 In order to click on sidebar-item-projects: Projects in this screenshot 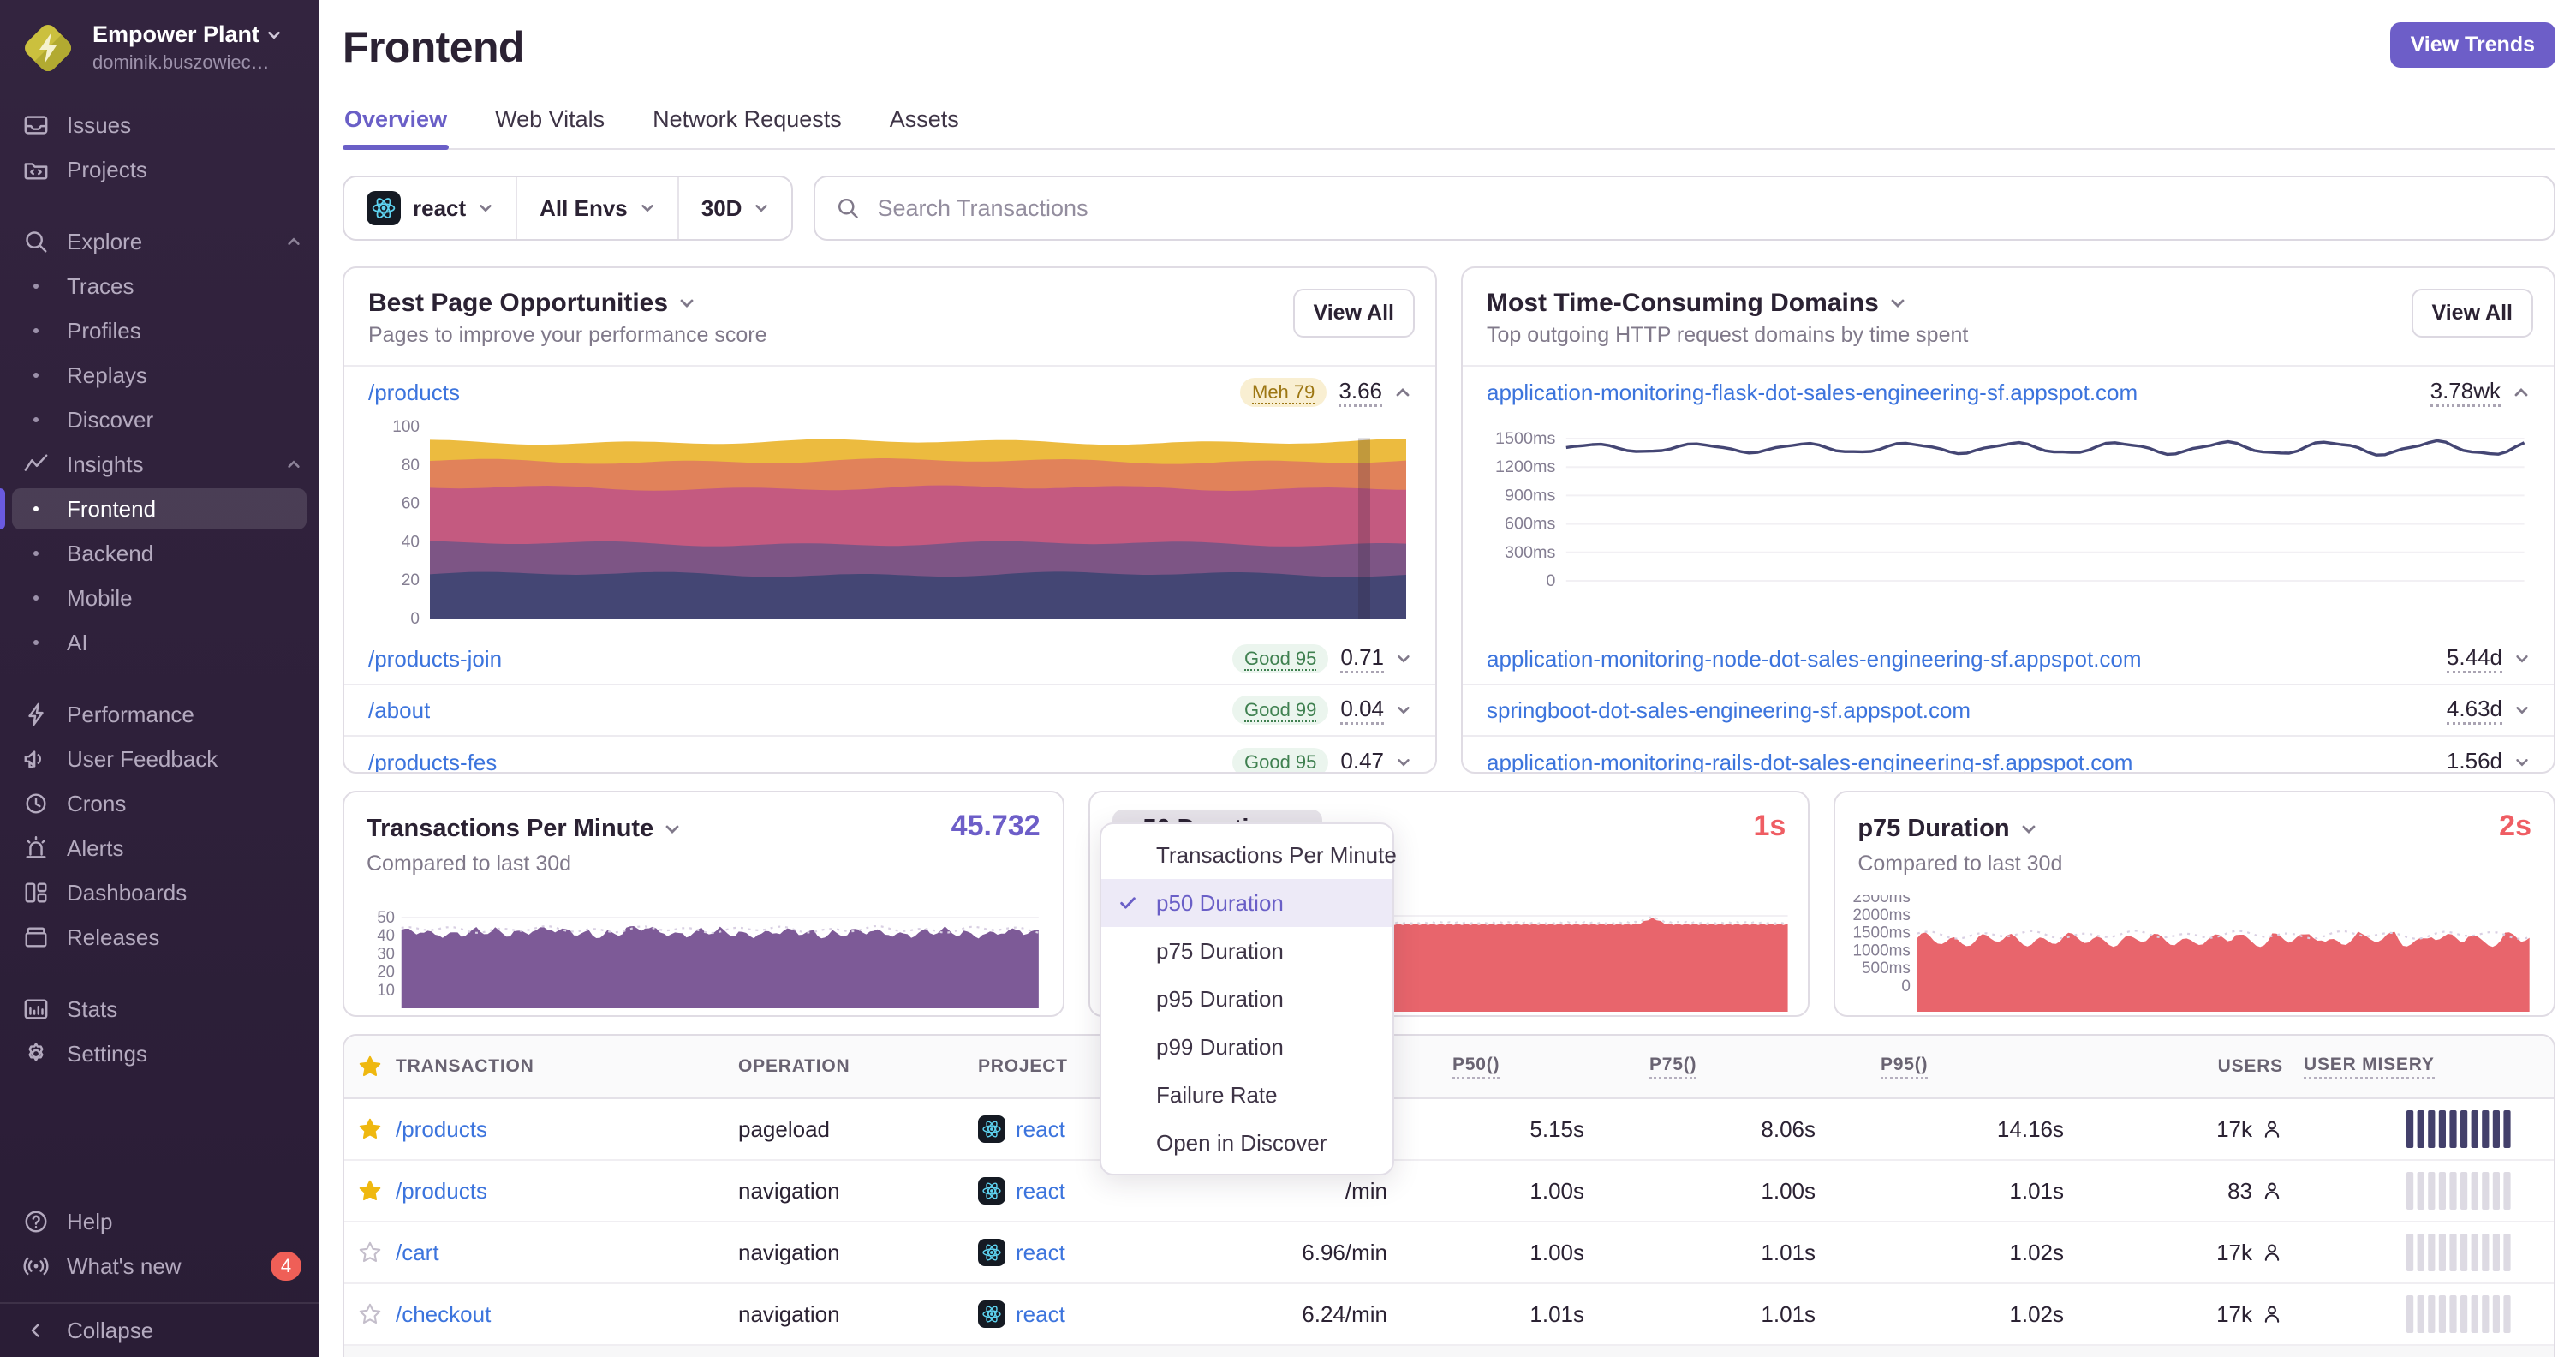, I will do `click(160, 170)`.